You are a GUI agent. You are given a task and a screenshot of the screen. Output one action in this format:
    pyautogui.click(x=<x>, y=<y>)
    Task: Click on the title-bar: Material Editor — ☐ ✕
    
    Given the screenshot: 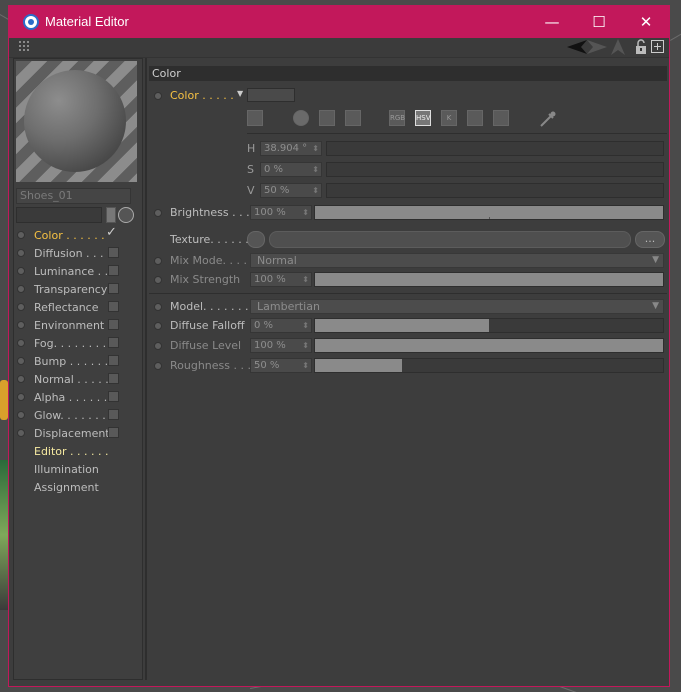 What is the action you would take?
    pyautogui.click(x=339, y=22)
    